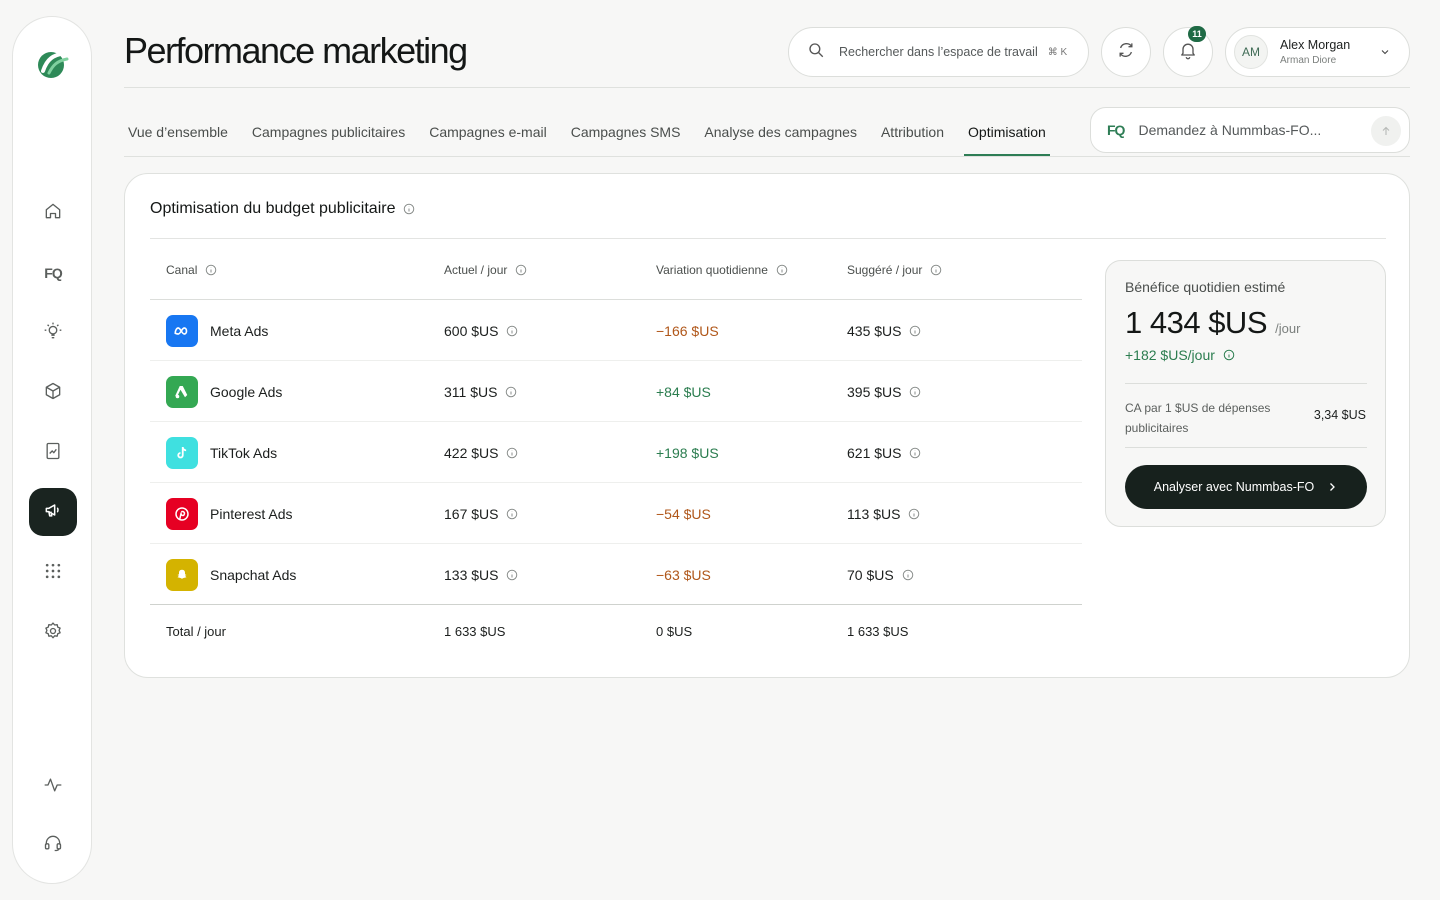 The width and height of the screenshot is (1440, 900). I want to click on total-current: 1 633 $US, so click(475, 631).